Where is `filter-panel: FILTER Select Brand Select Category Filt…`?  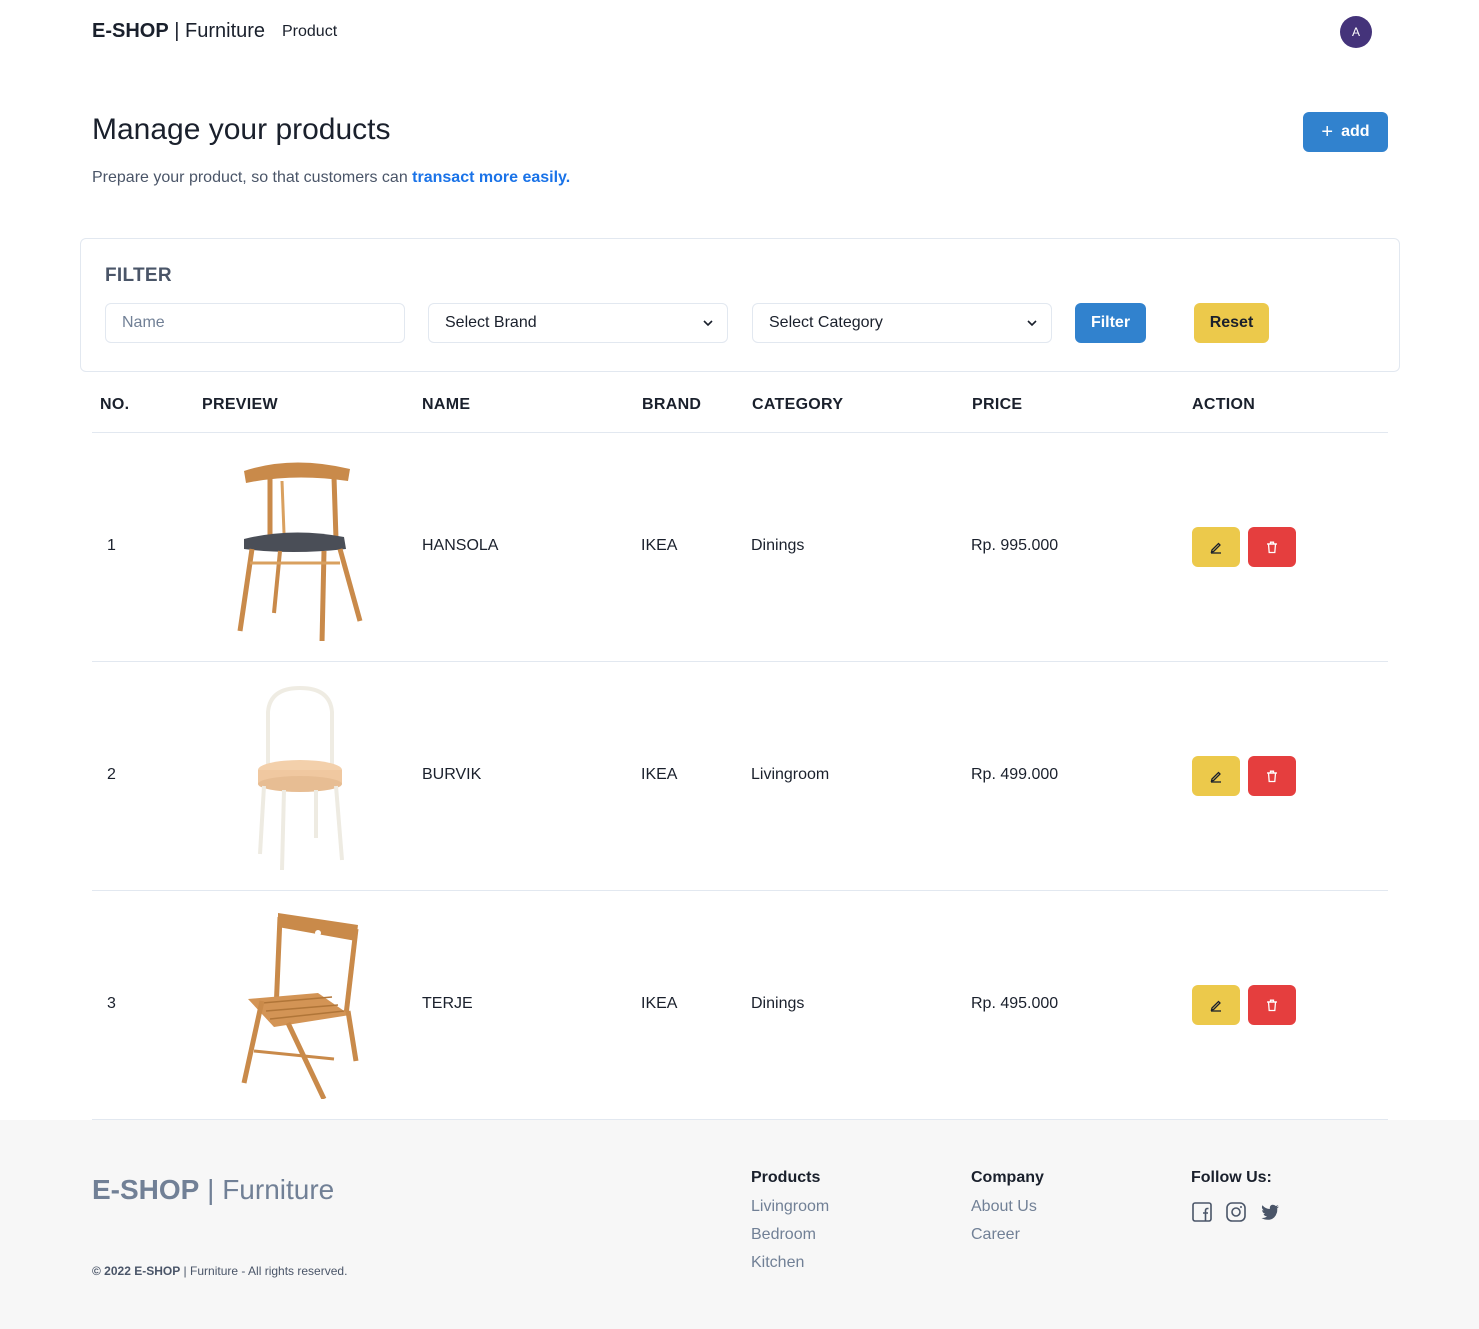
filter-panel: FILTER Select Brand Select Category Filt… is located at coordinates (740, 305).